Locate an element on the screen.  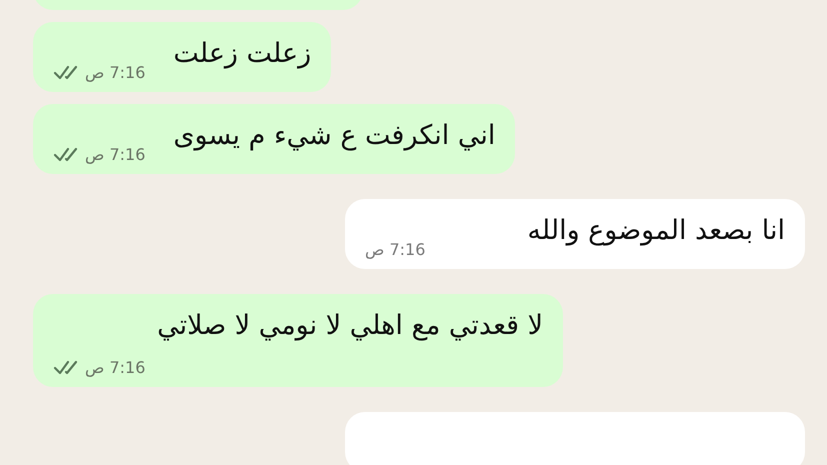
message-text: زعلت زعلت is located at coordinates (242, 54).